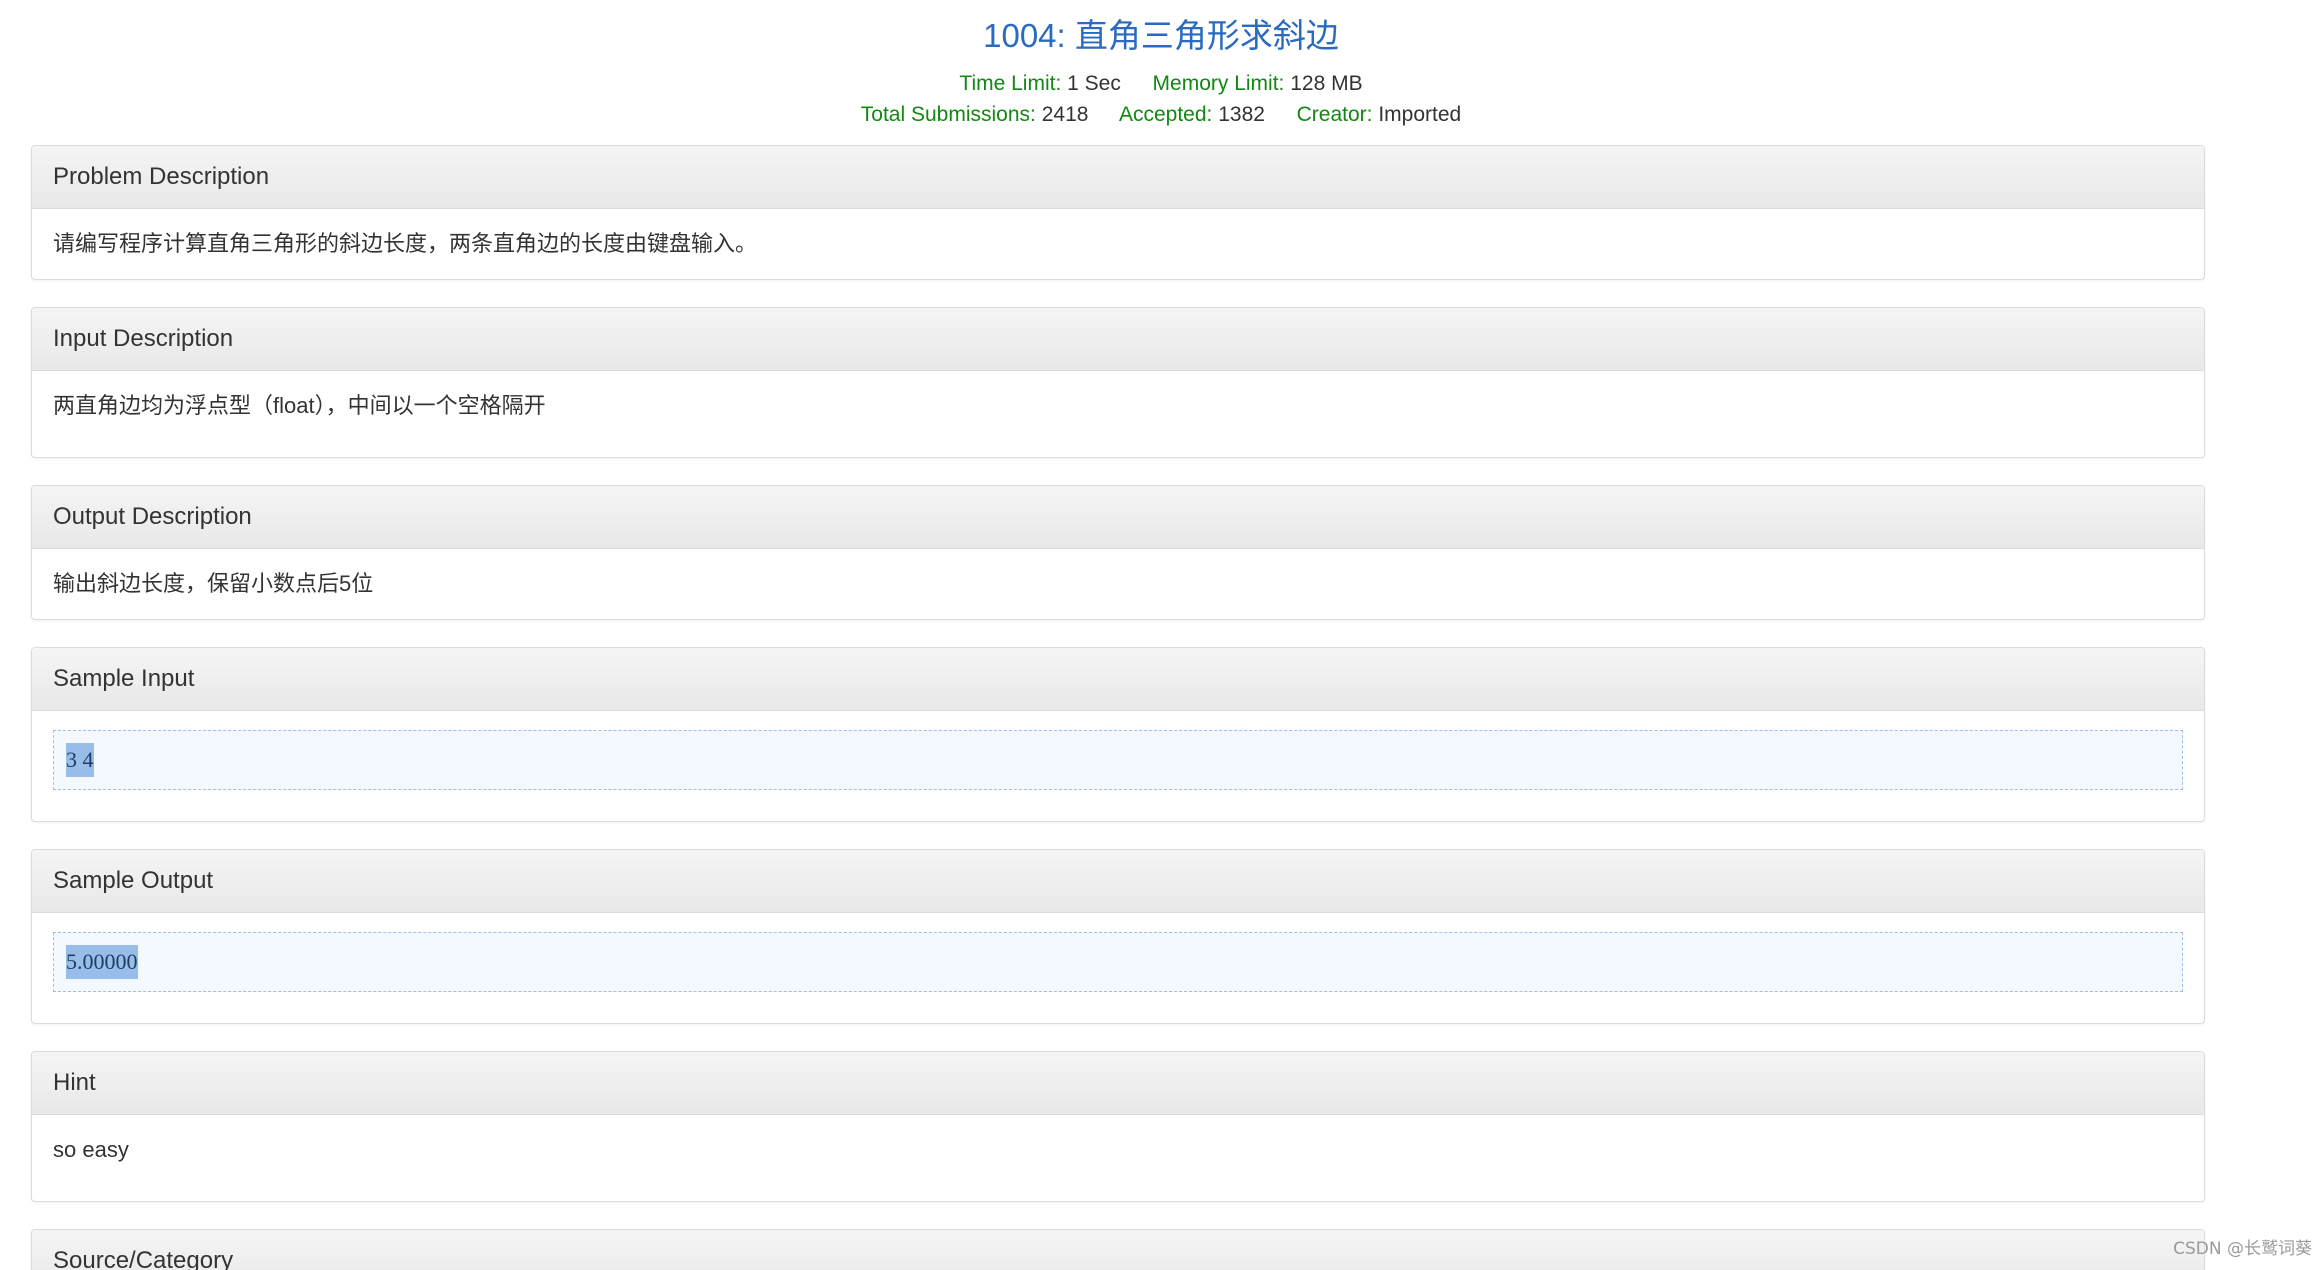 Image resolution: width=2322 pixels, height=1270 pixels. I want to click on sample-input-panel: Sample Input 3 4, so click(1118, 734).